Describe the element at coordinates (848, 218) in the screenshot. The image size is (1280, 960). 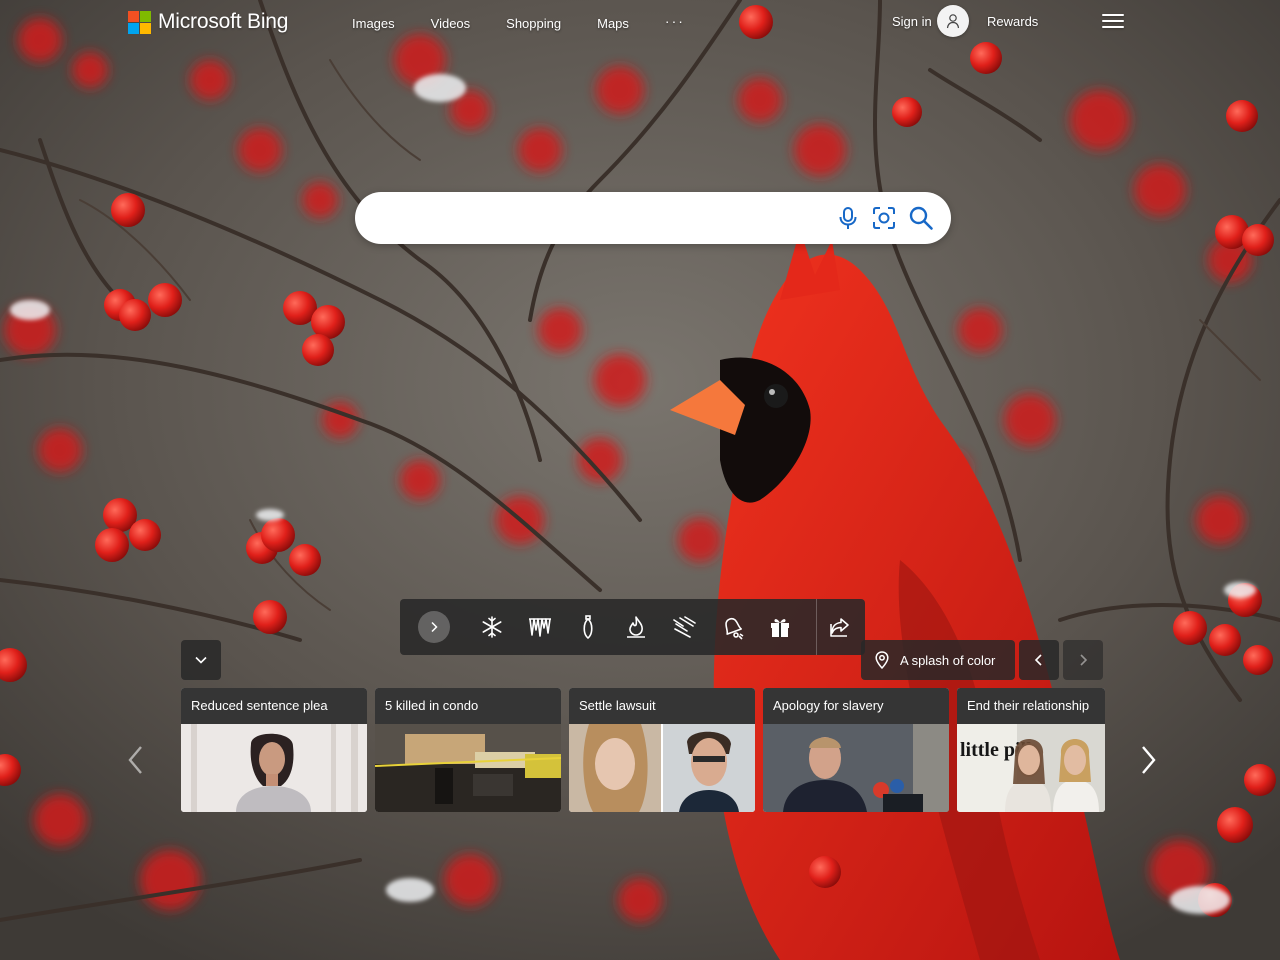
I see `microphone-icon` at that location.